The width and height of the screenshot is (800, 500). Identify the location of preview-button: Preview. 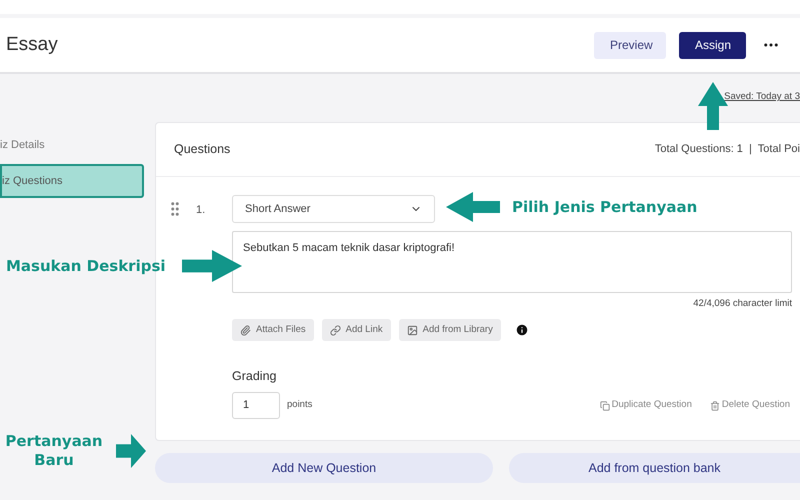
(630, 45).